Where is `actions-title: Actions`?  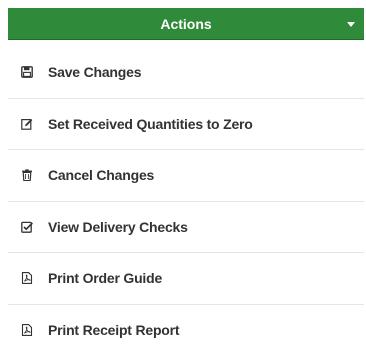 actions-title: Actions is located at coordinates (186, 24).